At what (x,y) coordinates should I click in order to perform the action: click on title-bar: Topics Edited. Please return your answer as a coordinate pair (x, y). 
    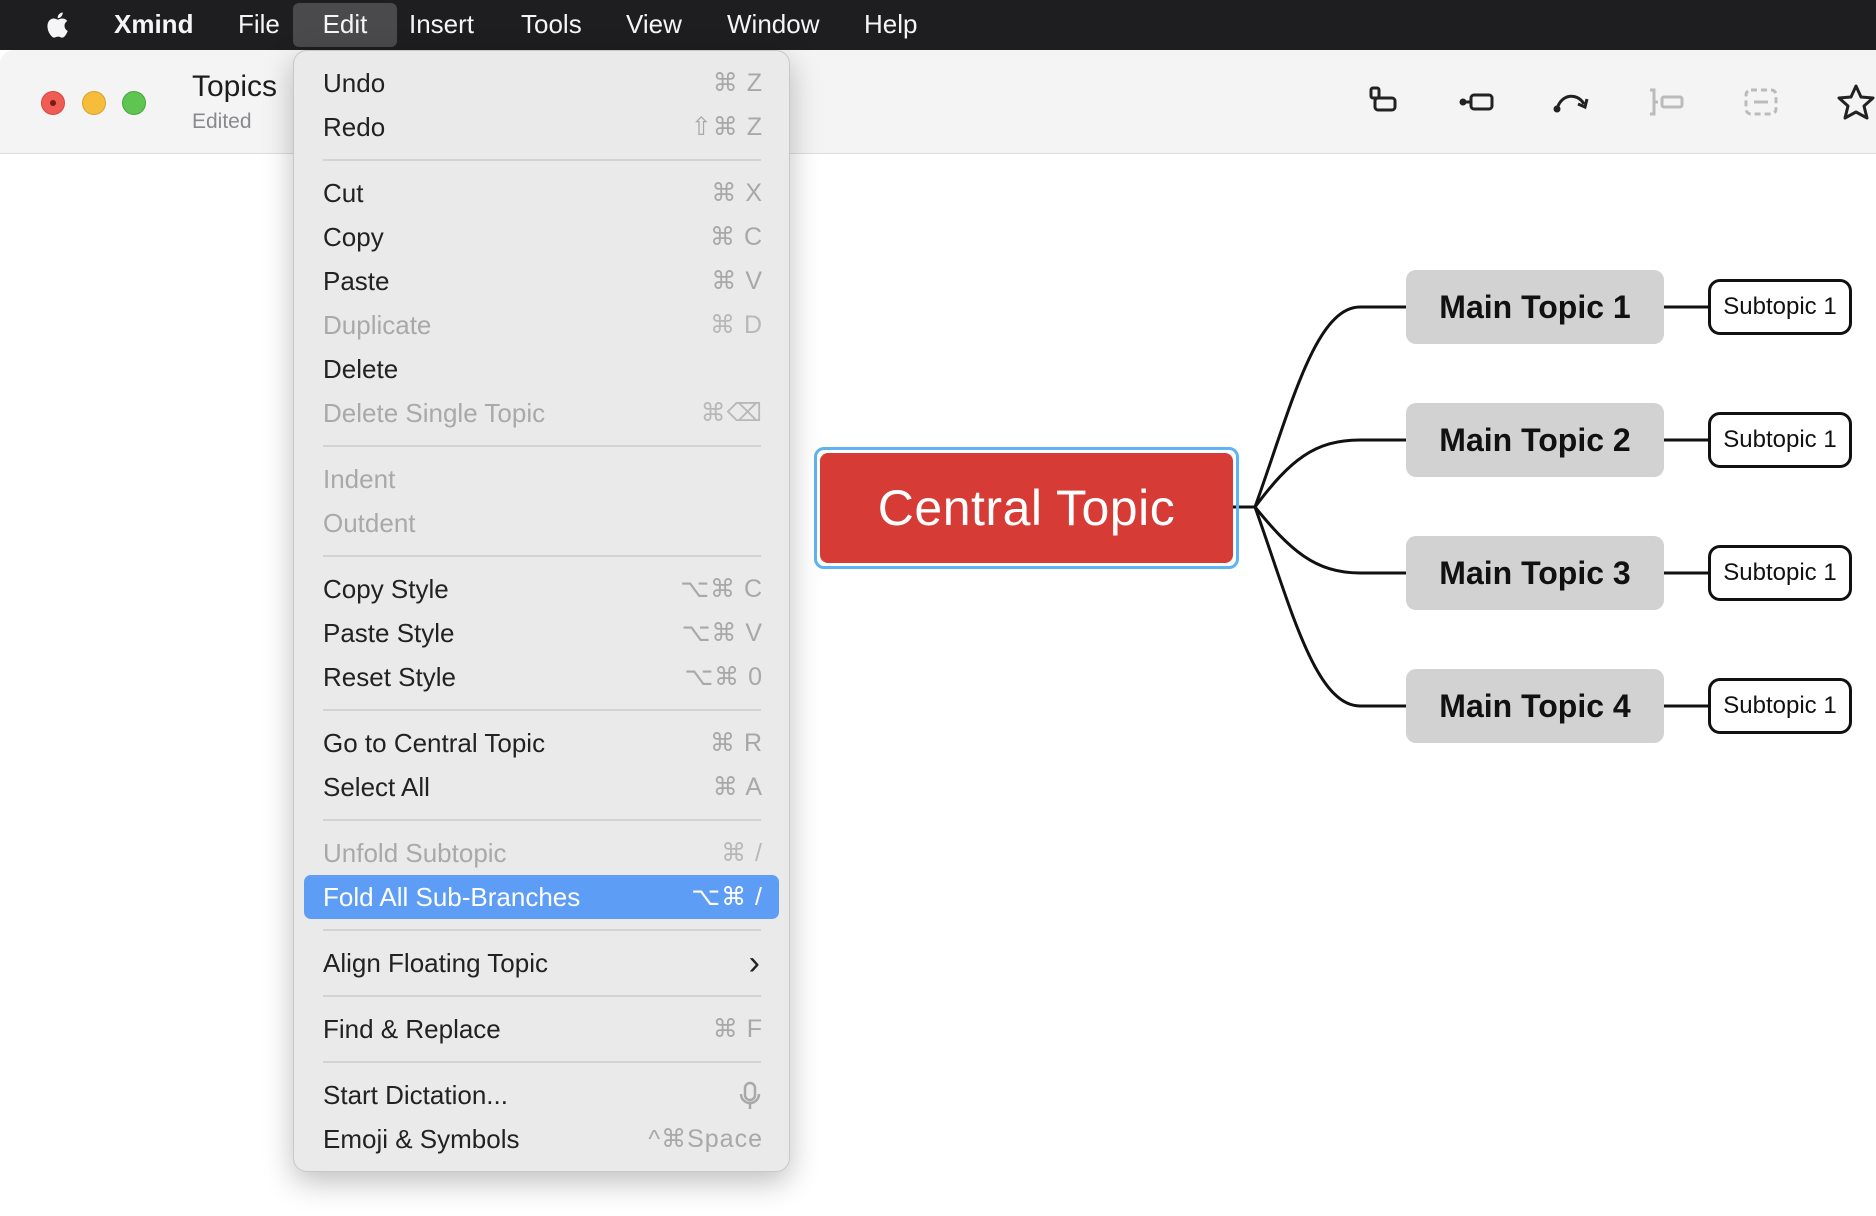
    Looking at the image, I should click on (938, 102).